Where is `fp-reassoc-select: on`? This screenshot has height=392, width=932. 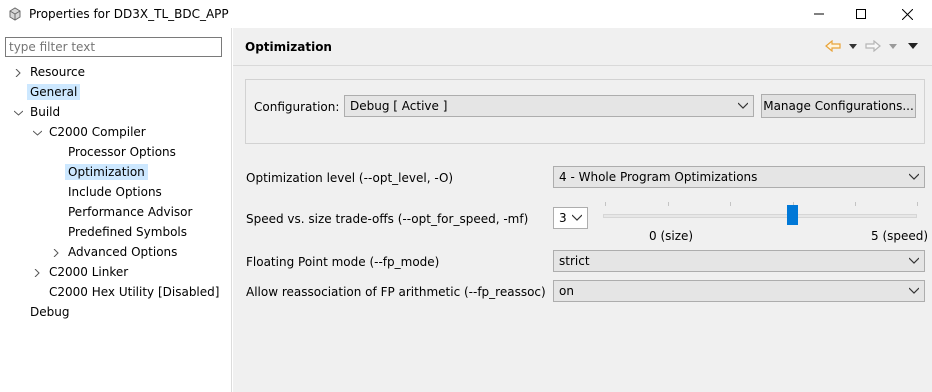 fp-reassoc-select: on is located at coordinates (739, 291).